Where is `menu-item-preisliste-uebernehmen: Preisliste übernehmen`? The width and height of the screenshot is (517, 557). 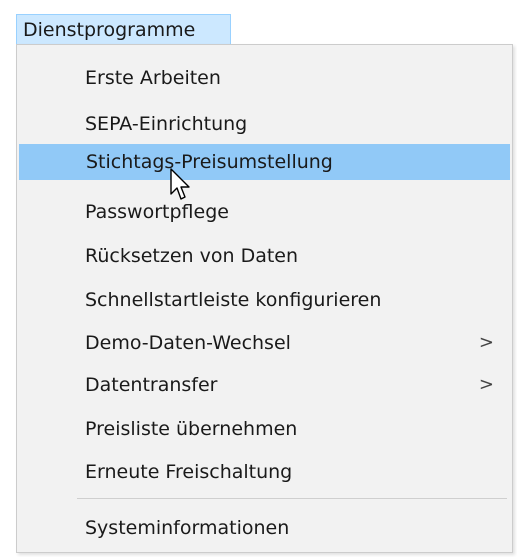 menu-item-preisliste-uebernehmen: Preisliste übernehmen is located at coordinates (264, 429).